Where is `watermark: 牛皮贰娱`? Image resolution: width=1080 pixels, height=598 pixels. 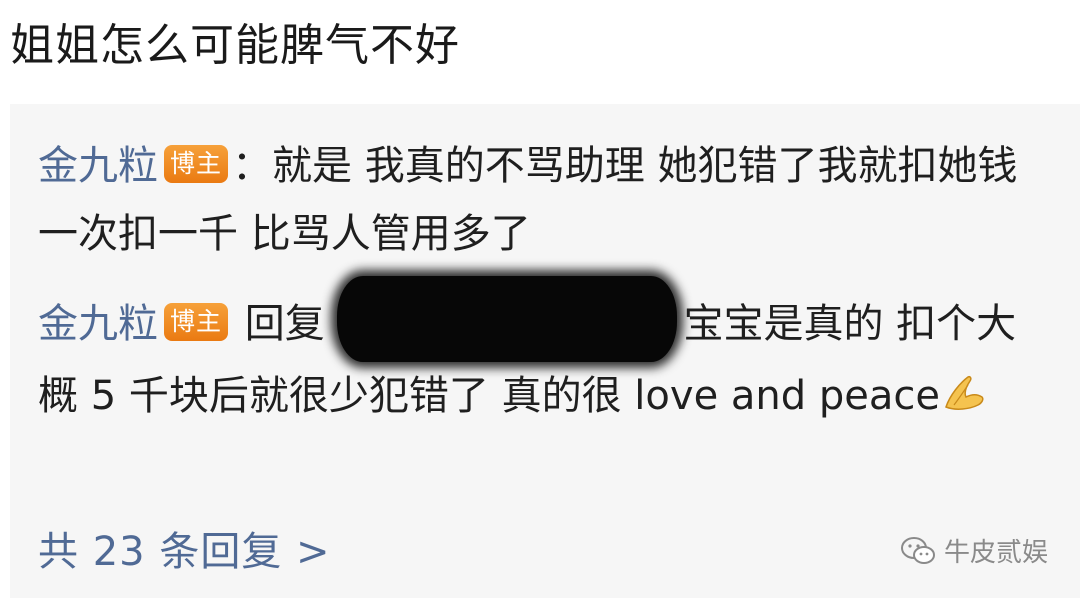 watermark: 牛皮贰娱 is located at coordinates (974, 550).